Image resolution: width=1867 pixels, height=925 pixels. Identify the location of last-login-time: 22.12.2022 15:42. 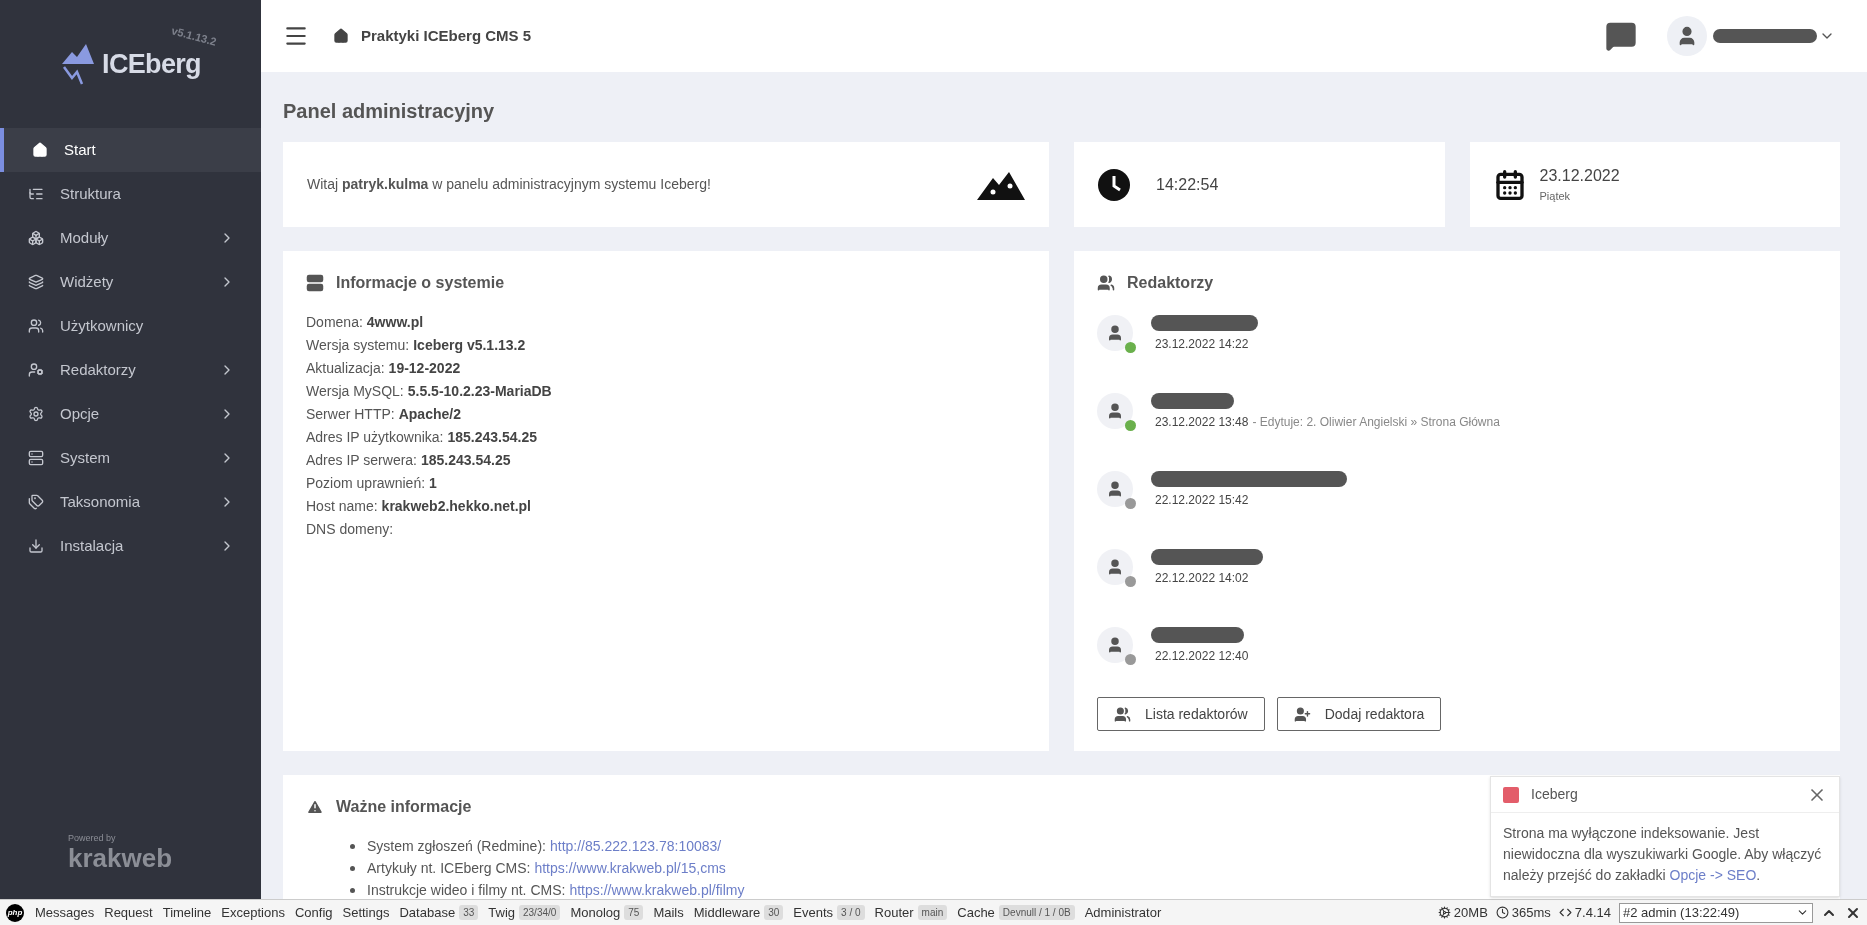
(1202, 500).